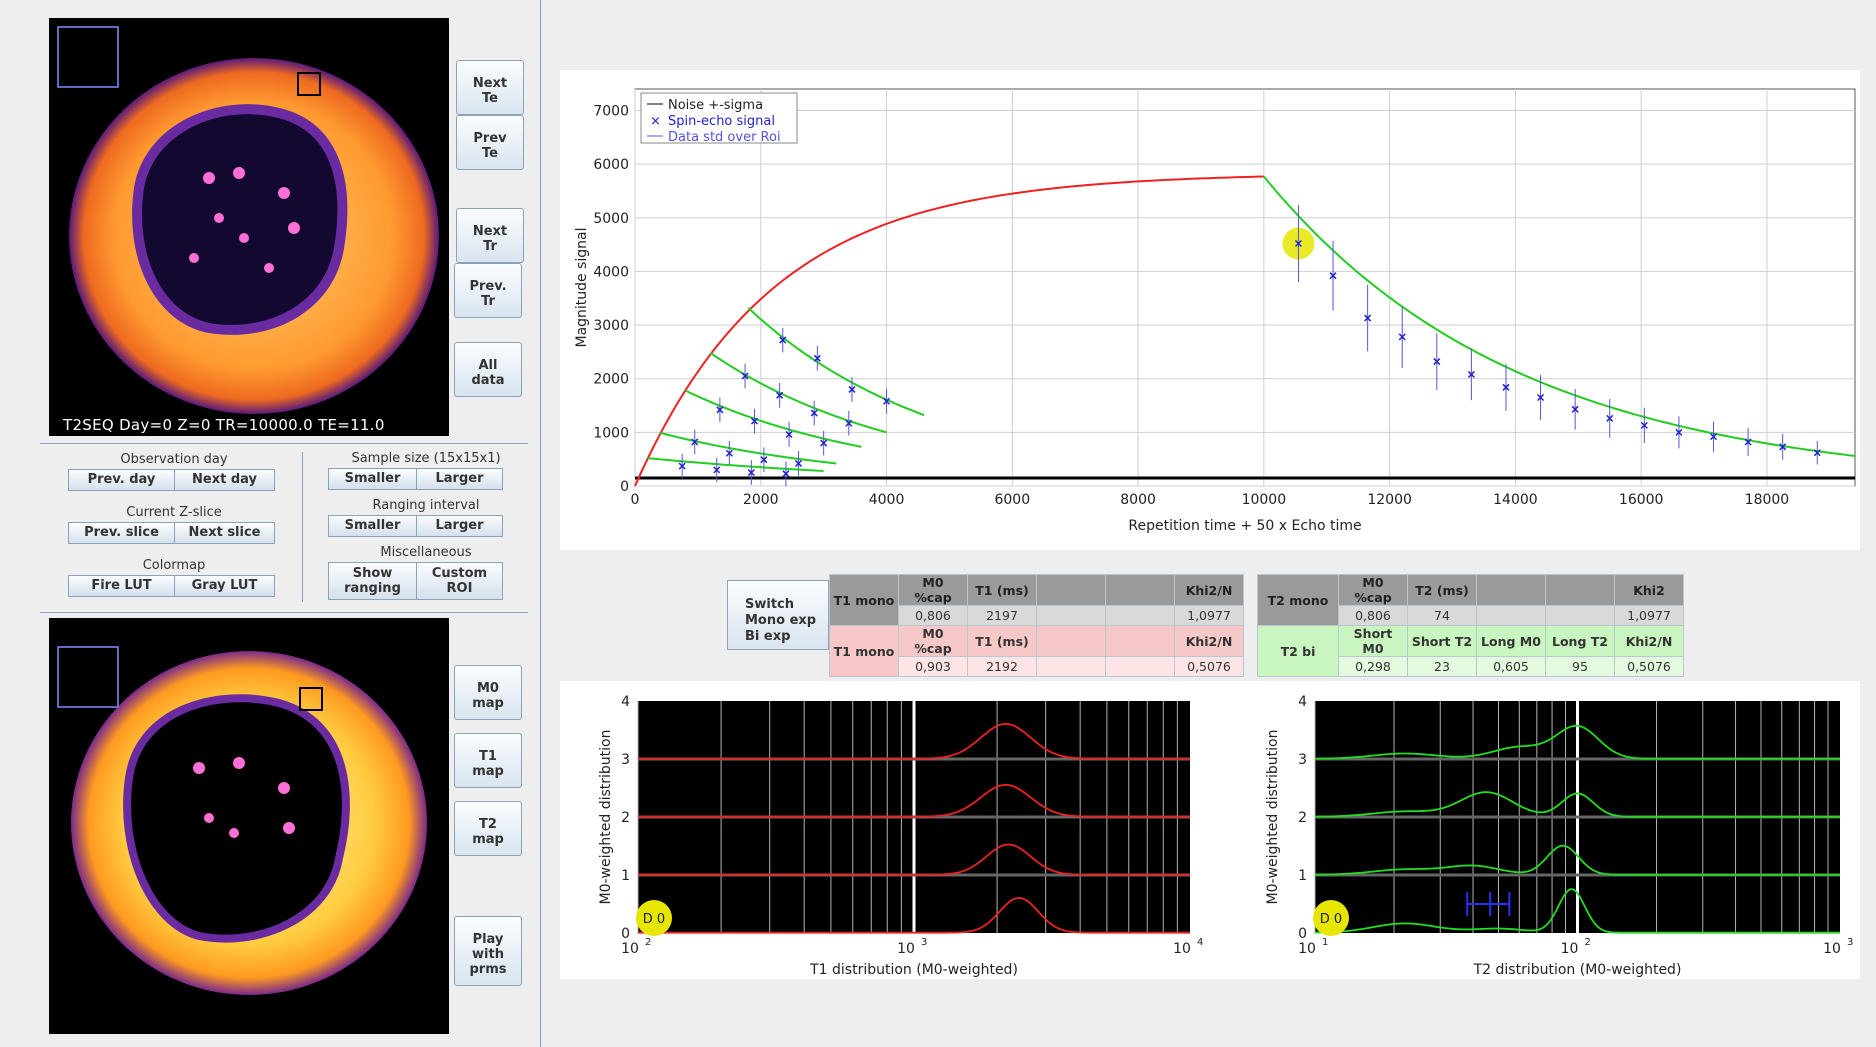 This screenshot has width=1876, height=1047. What do you see at coordinates (121, 480) in the screenshot?
I see `prev-day-button: Prev. day` at bounding box center [121, 480].